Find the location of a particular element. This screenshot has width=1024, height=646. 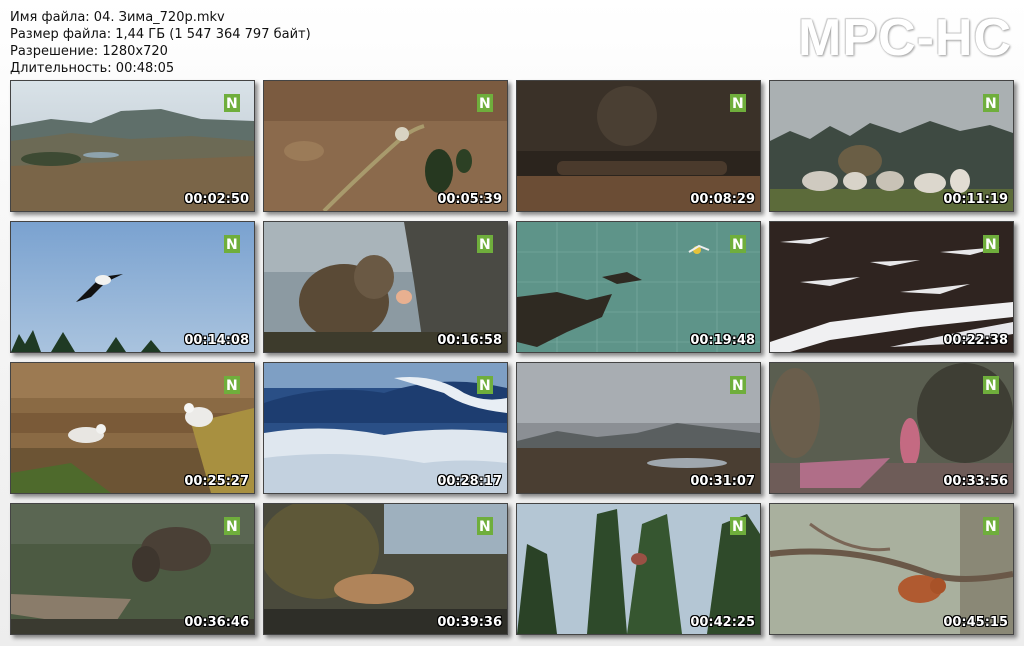

thumbnail-tile: N 00:39:36 is located at coordinates (385, 569).